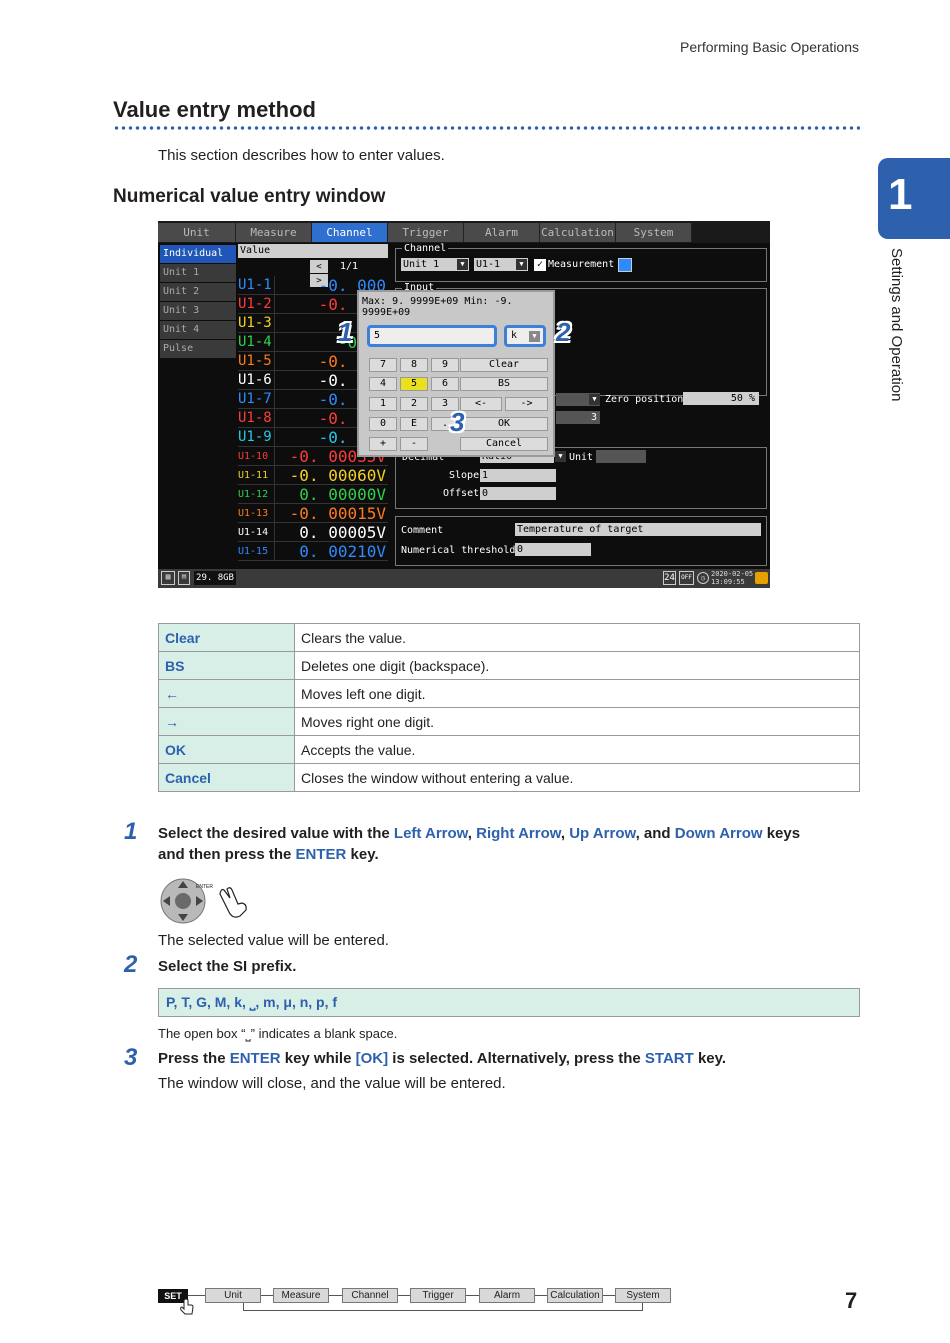 The image size is (950, 1343). I want to click on table-row: OK Accepts the value., so click(509, 749).